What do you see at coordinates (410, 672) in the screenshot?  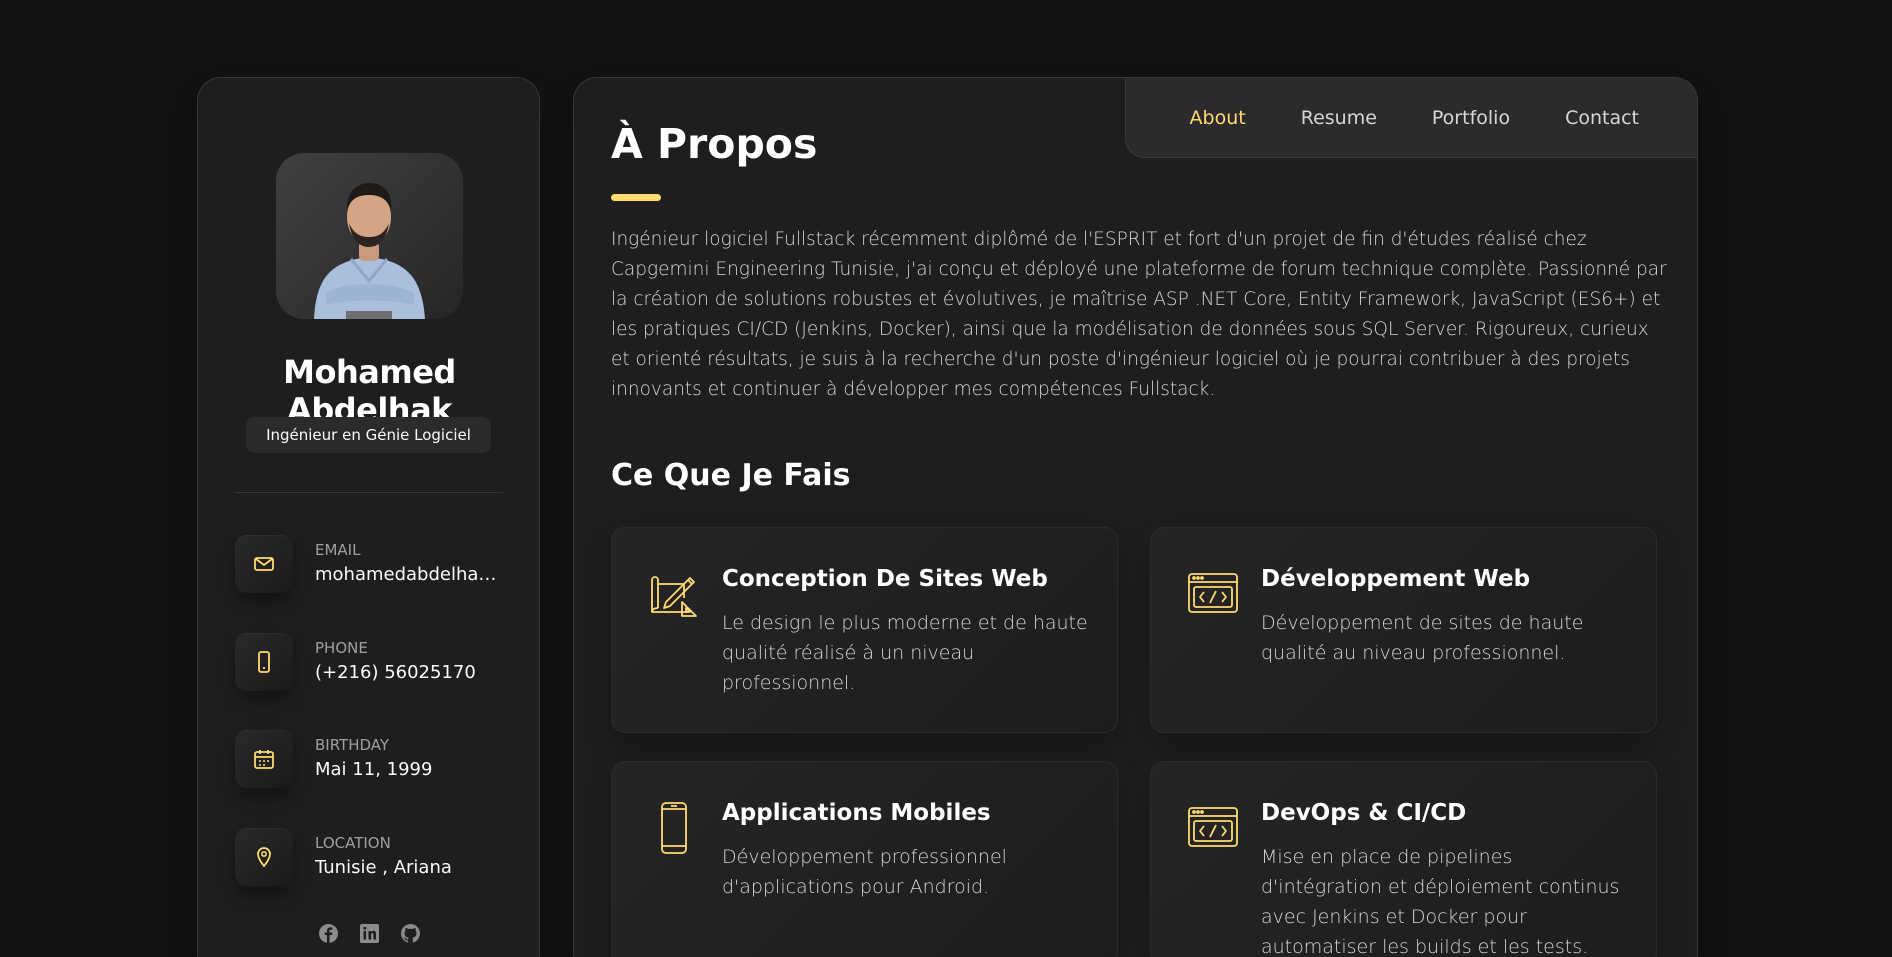 I see `contact-phone-link: (+216) 56025170` at bounding box center [410, 672].